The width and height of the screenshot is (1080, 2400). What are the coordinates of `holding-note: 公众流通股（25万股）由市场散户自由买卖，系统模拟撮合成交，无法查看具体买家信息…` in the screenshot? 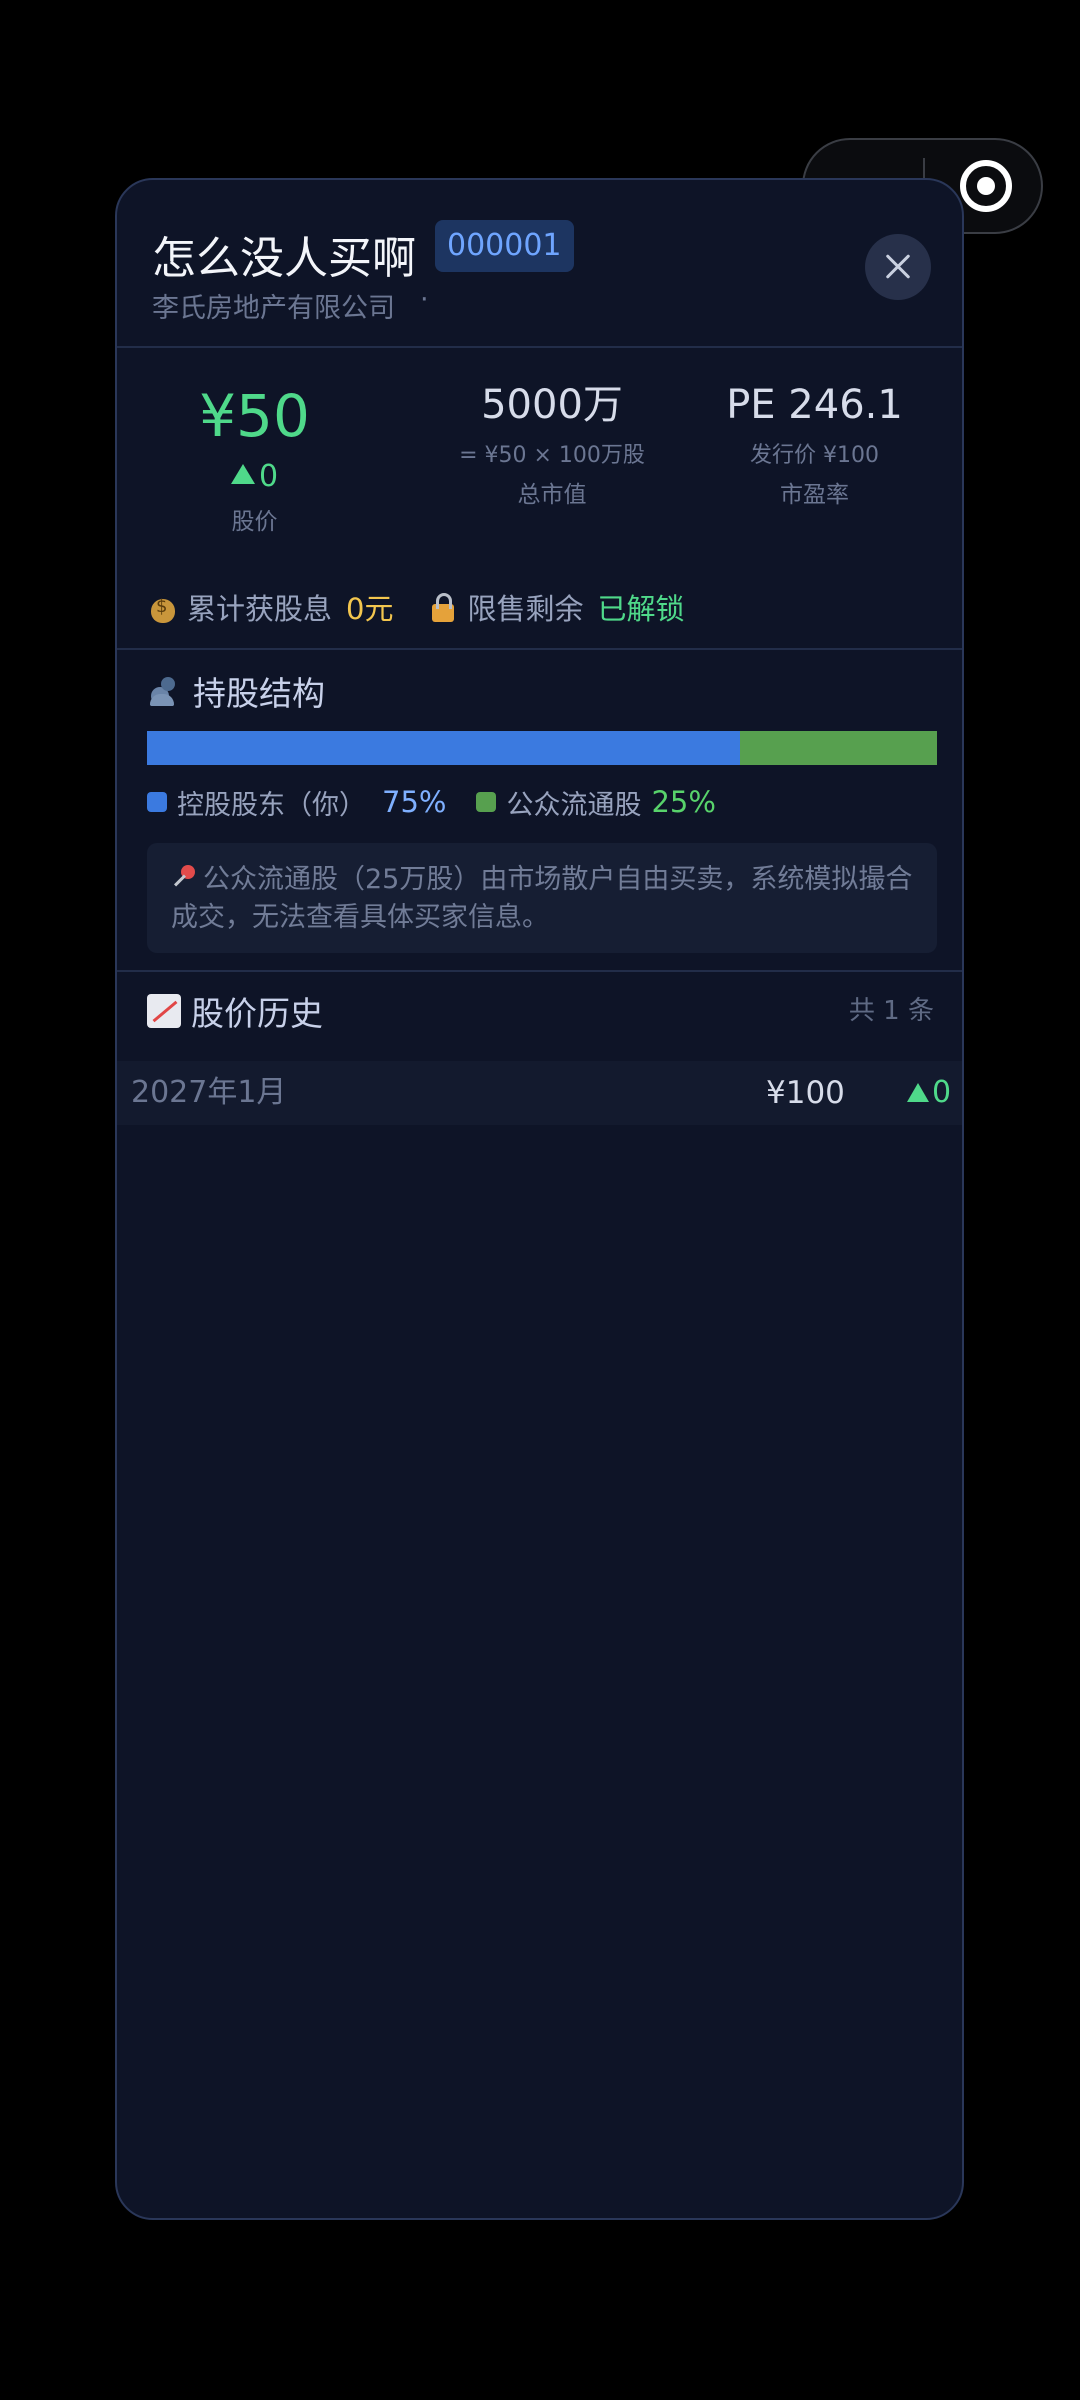 It's located at (542, 898).